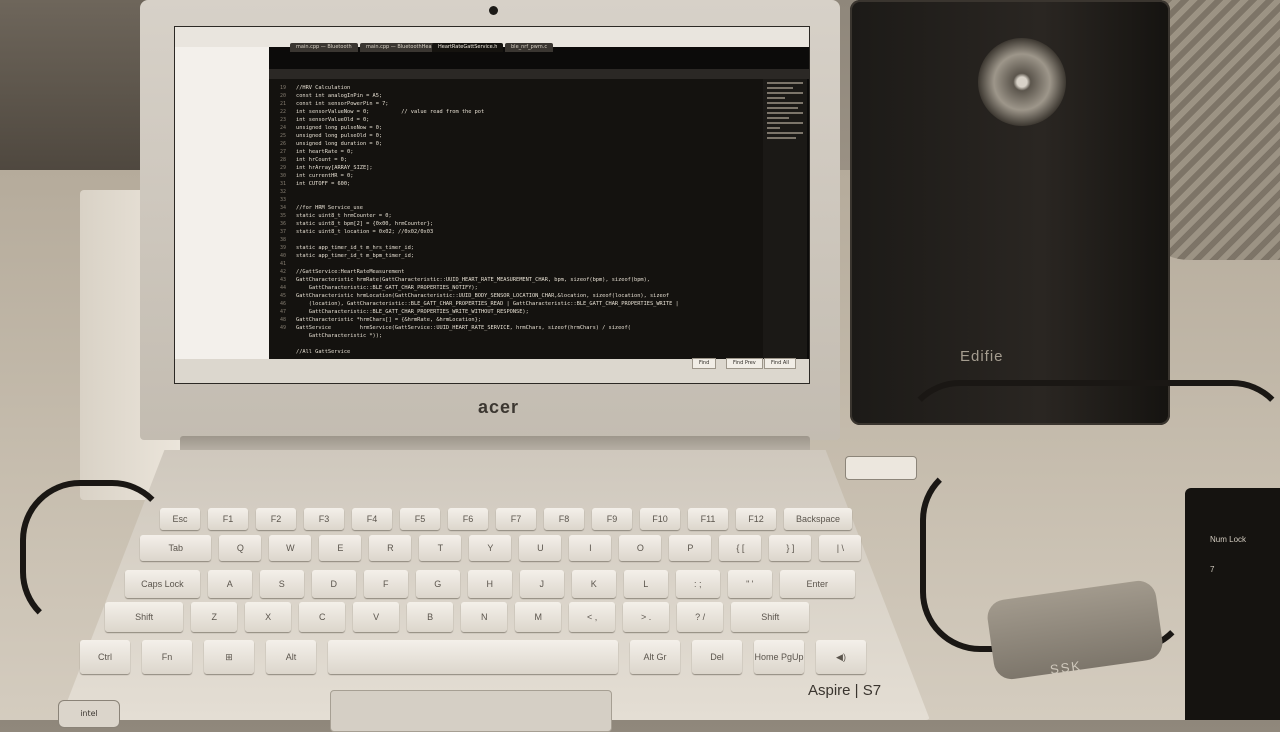 This screenshot has height=732, width=1280. What do you see at coordinates (290, 548) in the screenshot?
I see `key: W` at bounding box center [290, 548].